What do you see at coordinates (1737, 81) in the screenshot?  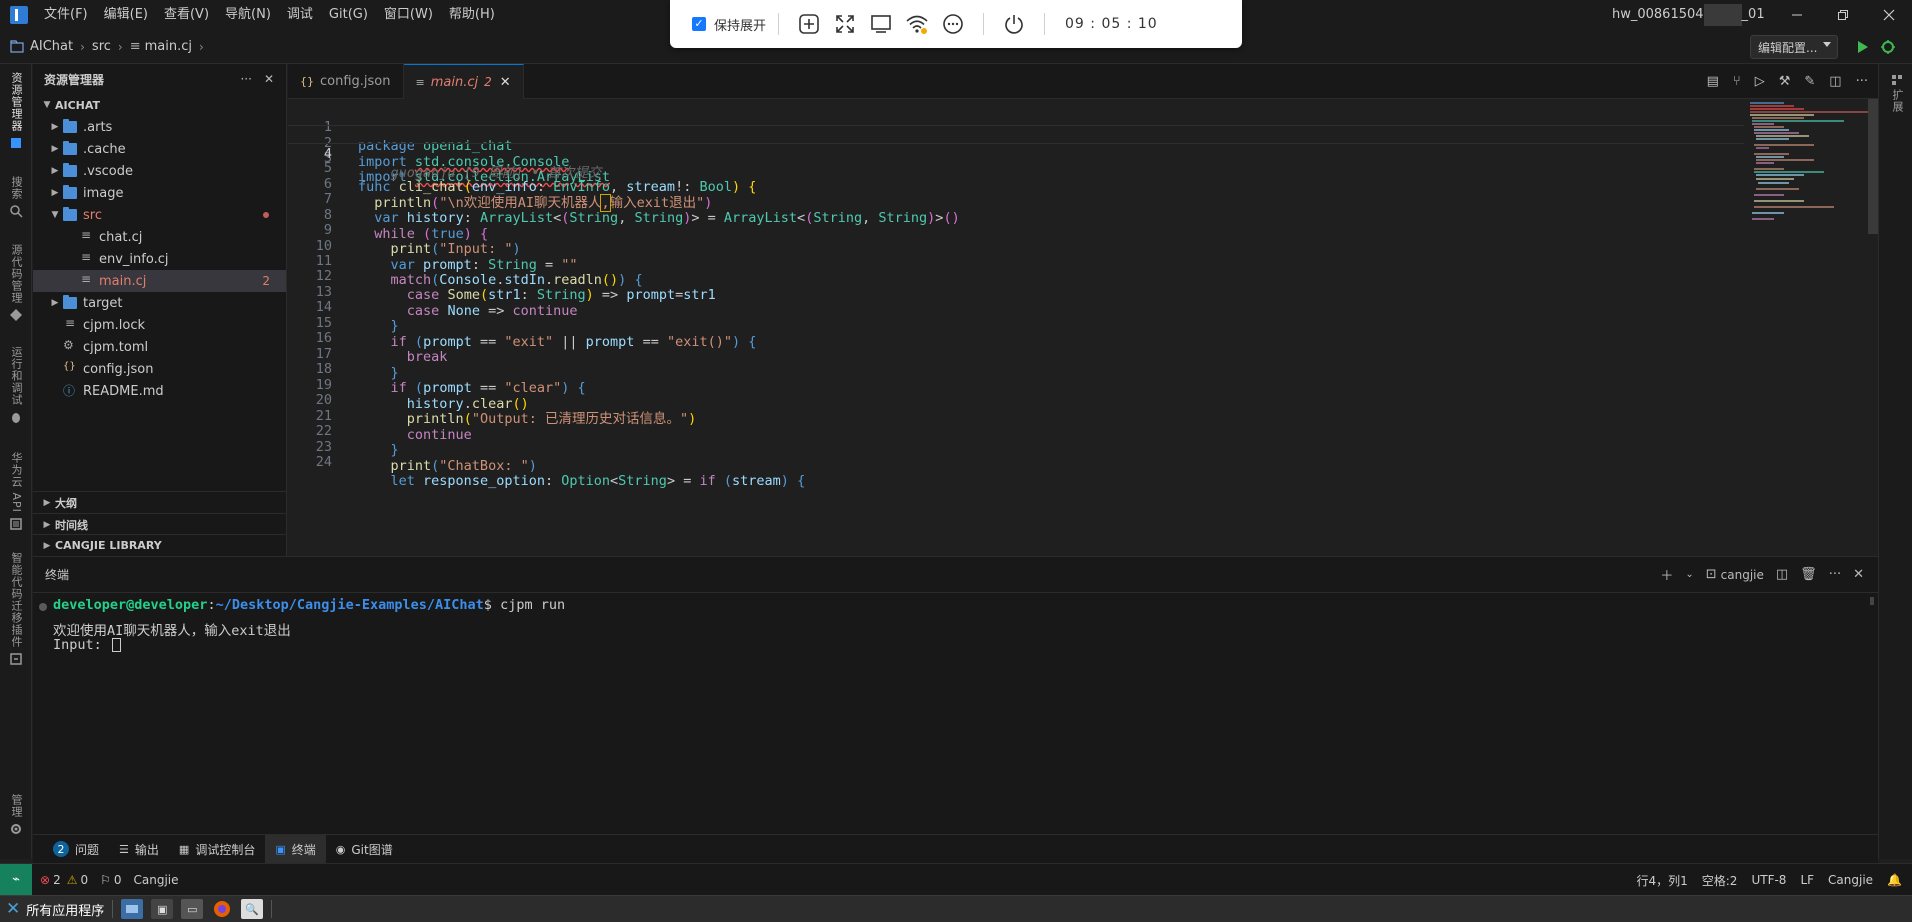 I see `git-branch-icon: ⑂` at bounding box center [1737, 81].